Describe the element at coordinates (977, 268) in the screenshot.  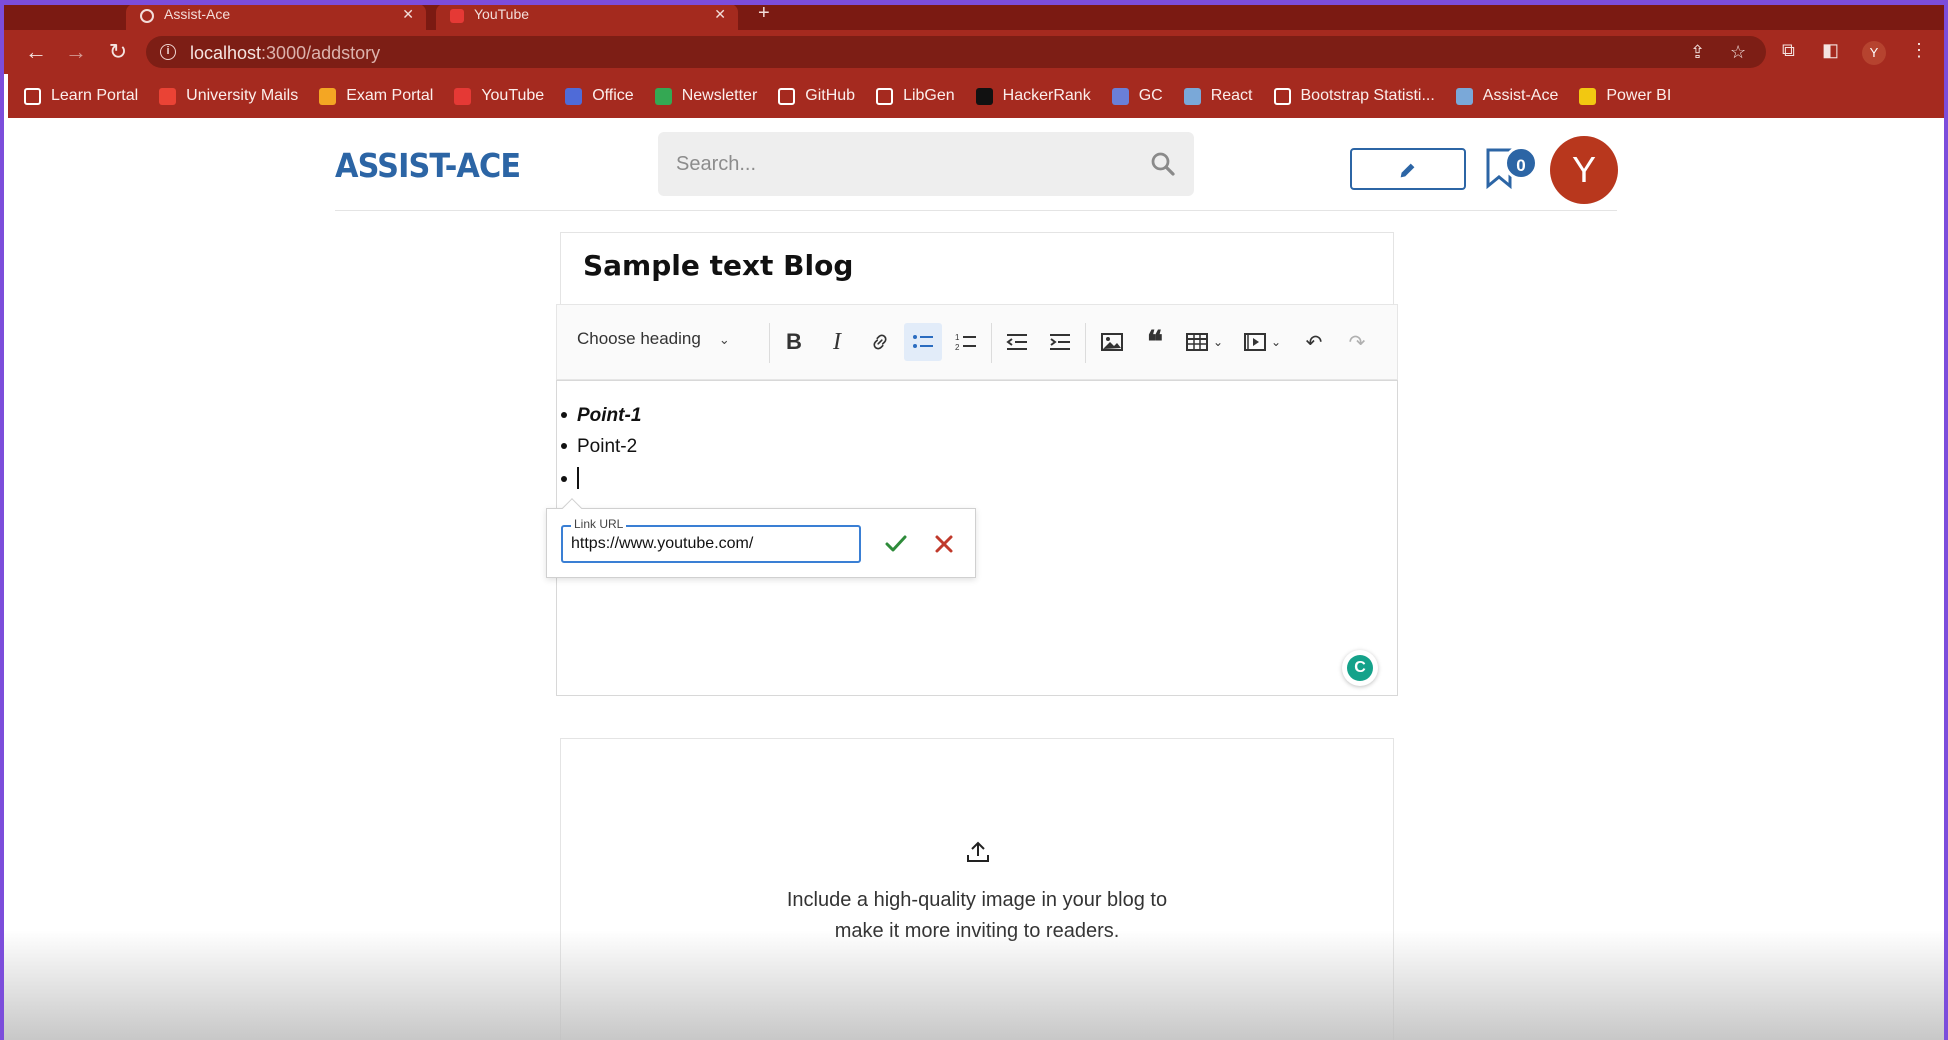
I see `story-title-field: Sample text Blog` at that location.